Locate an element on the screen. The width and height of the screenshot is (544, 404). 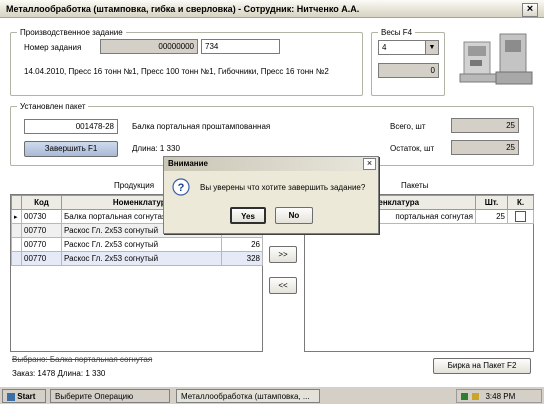
dialog-title: Внимание is located at coordinates (188, 163).